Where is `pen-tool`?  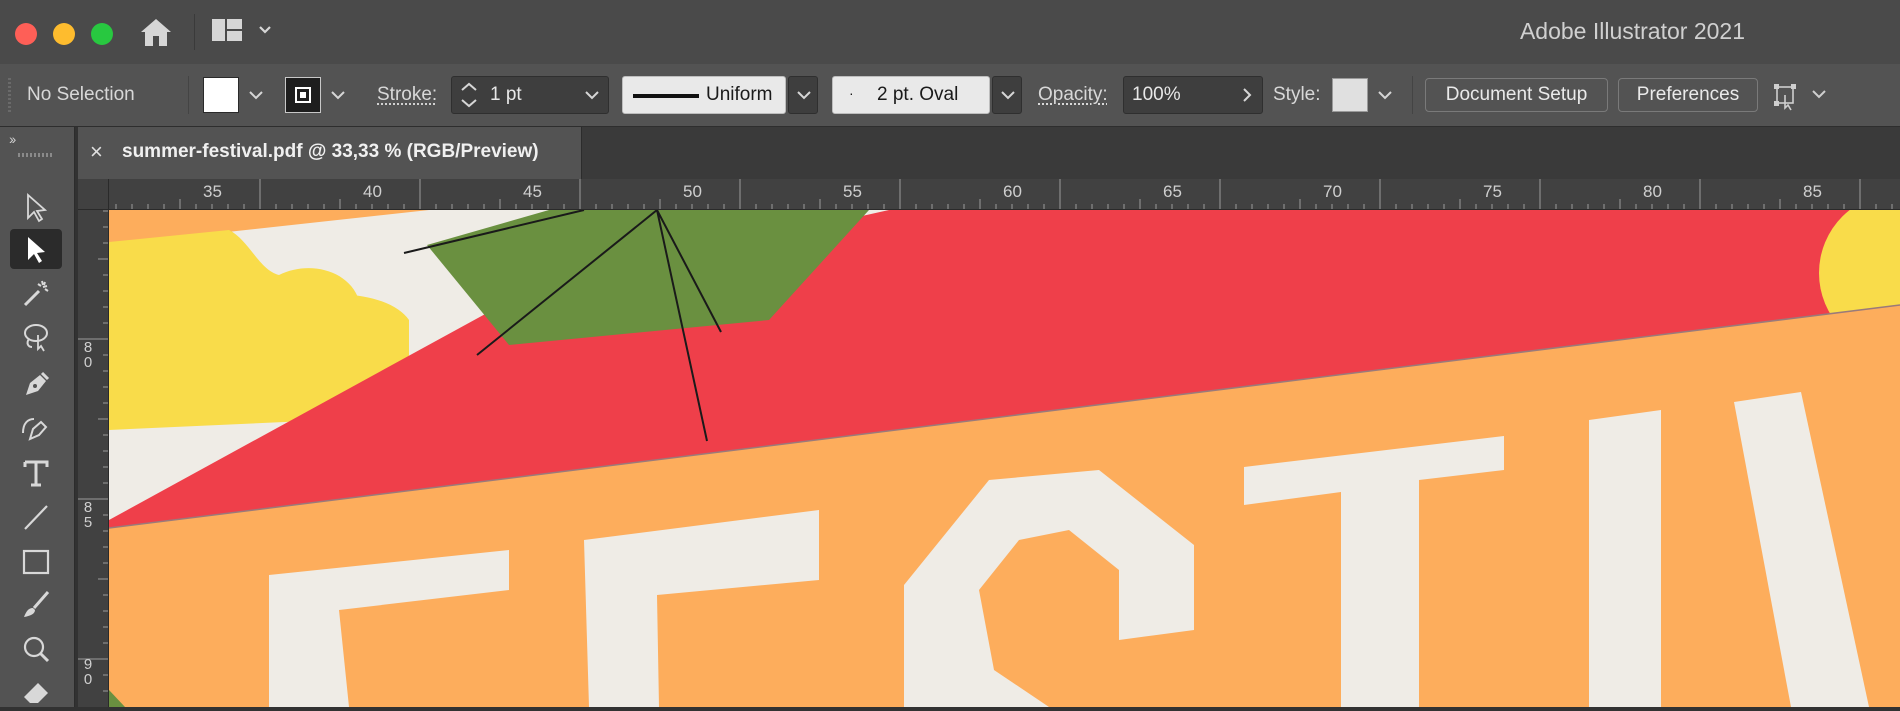
pen-tool is located at coordinates (36, 383).